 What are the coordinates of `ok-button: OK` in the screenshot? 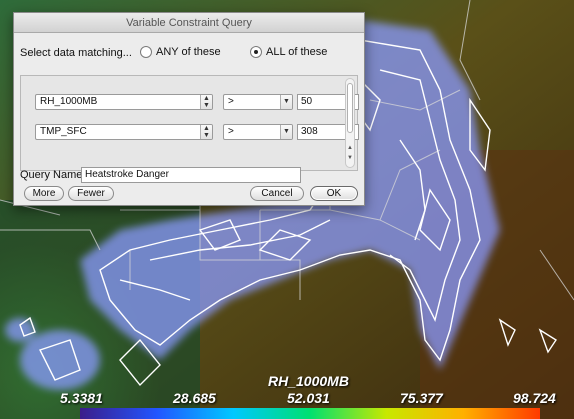 It's located at (334, 193).